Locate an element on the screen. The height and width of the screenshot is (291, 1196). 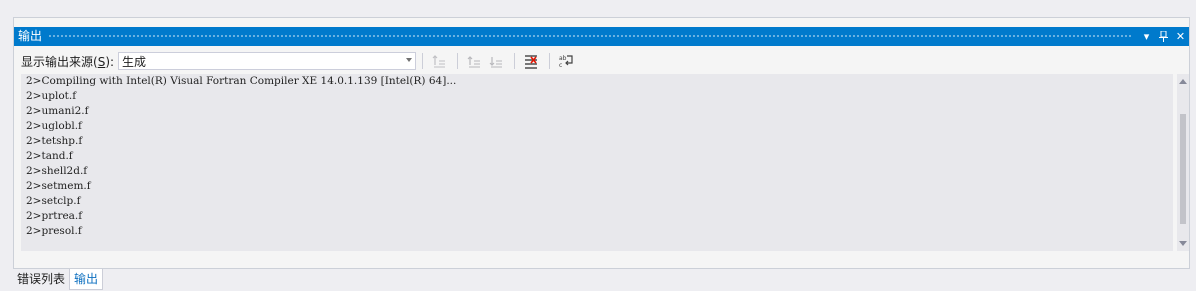
svg-text: c is located at coordinates (560, 65).